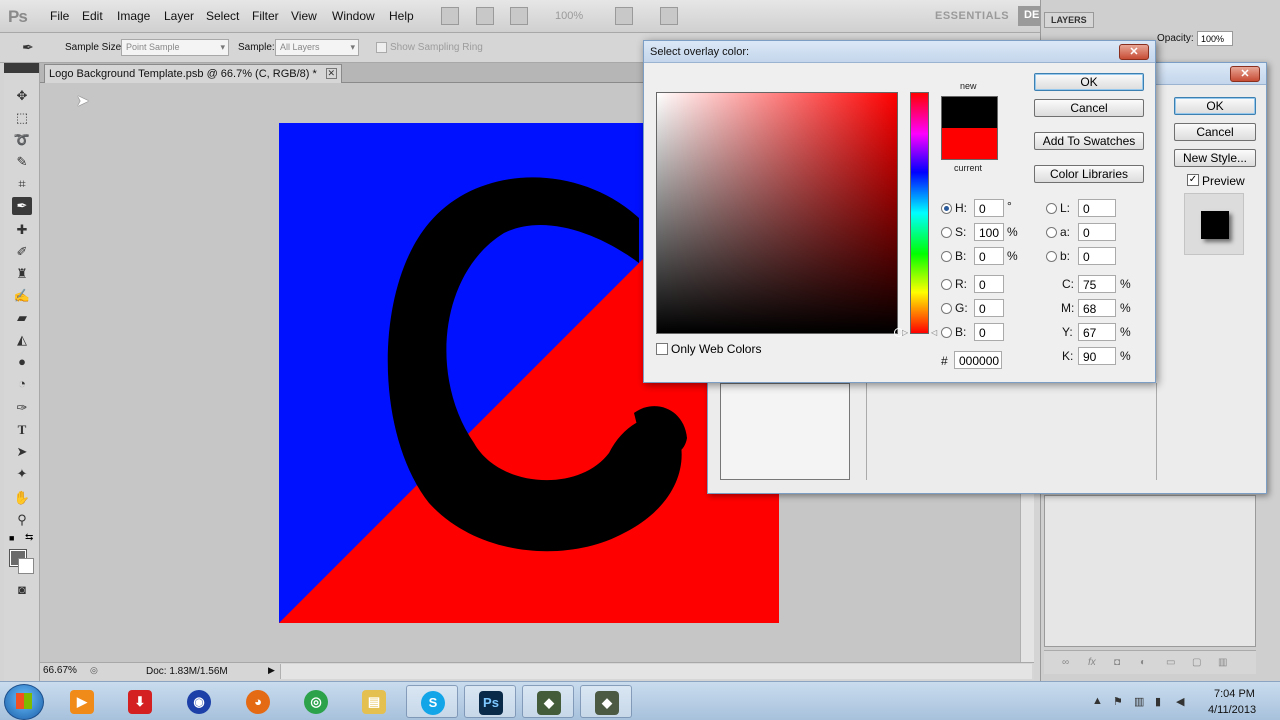 The image size is (1280, 720). Describe the element at coordinates (1158, 701) in the screenshot. I see `battery-icon: ▮` at that location.